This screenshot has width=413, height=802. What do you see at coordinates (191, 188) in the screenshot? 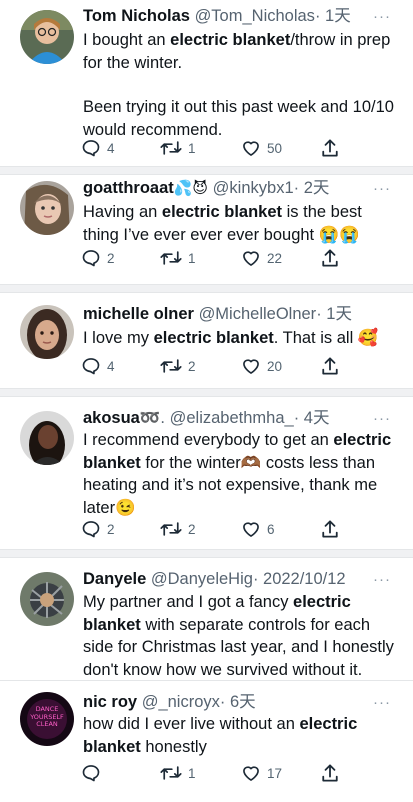
I see `name-emoji: 💦😈` at bounding box center [191, 188].